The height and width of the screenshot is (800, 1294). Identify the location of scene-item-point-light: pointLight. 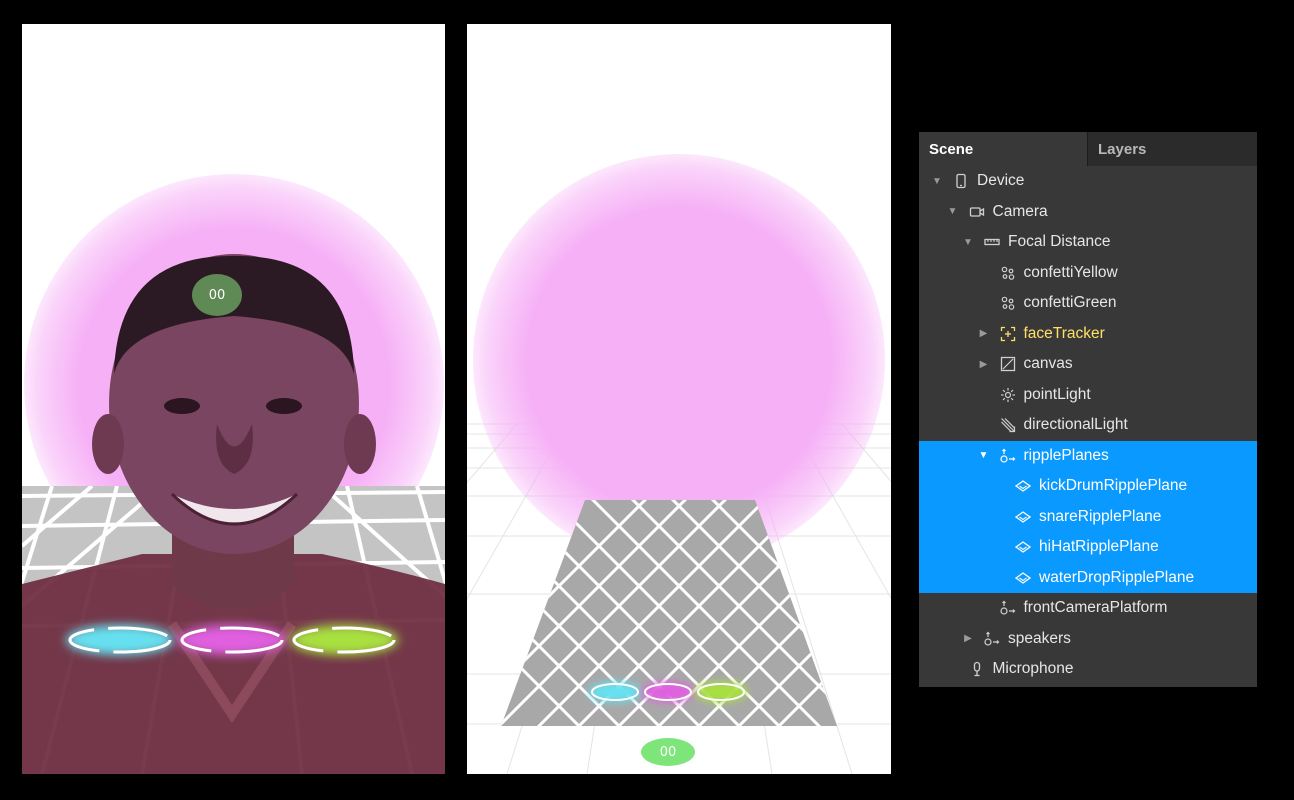
(1088, 395).